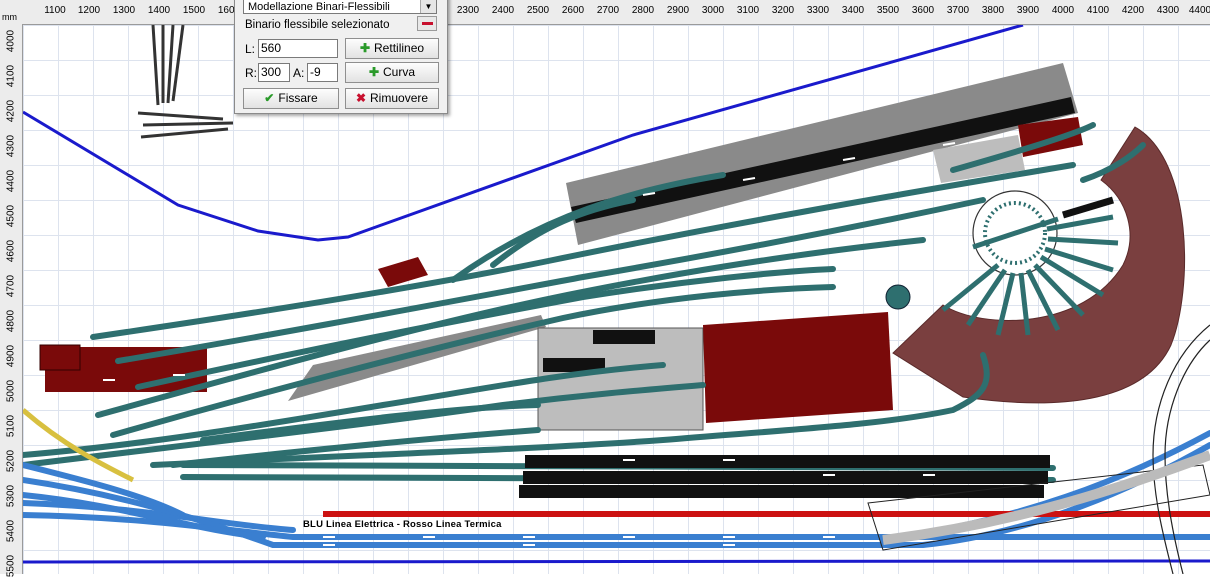 The width and height of the screenshot is (1210, 577). What do you see at coordinates (11, 321) in the screenshot?
I see `ruler-tick-label: 4800` at bounding box center [11, 321].